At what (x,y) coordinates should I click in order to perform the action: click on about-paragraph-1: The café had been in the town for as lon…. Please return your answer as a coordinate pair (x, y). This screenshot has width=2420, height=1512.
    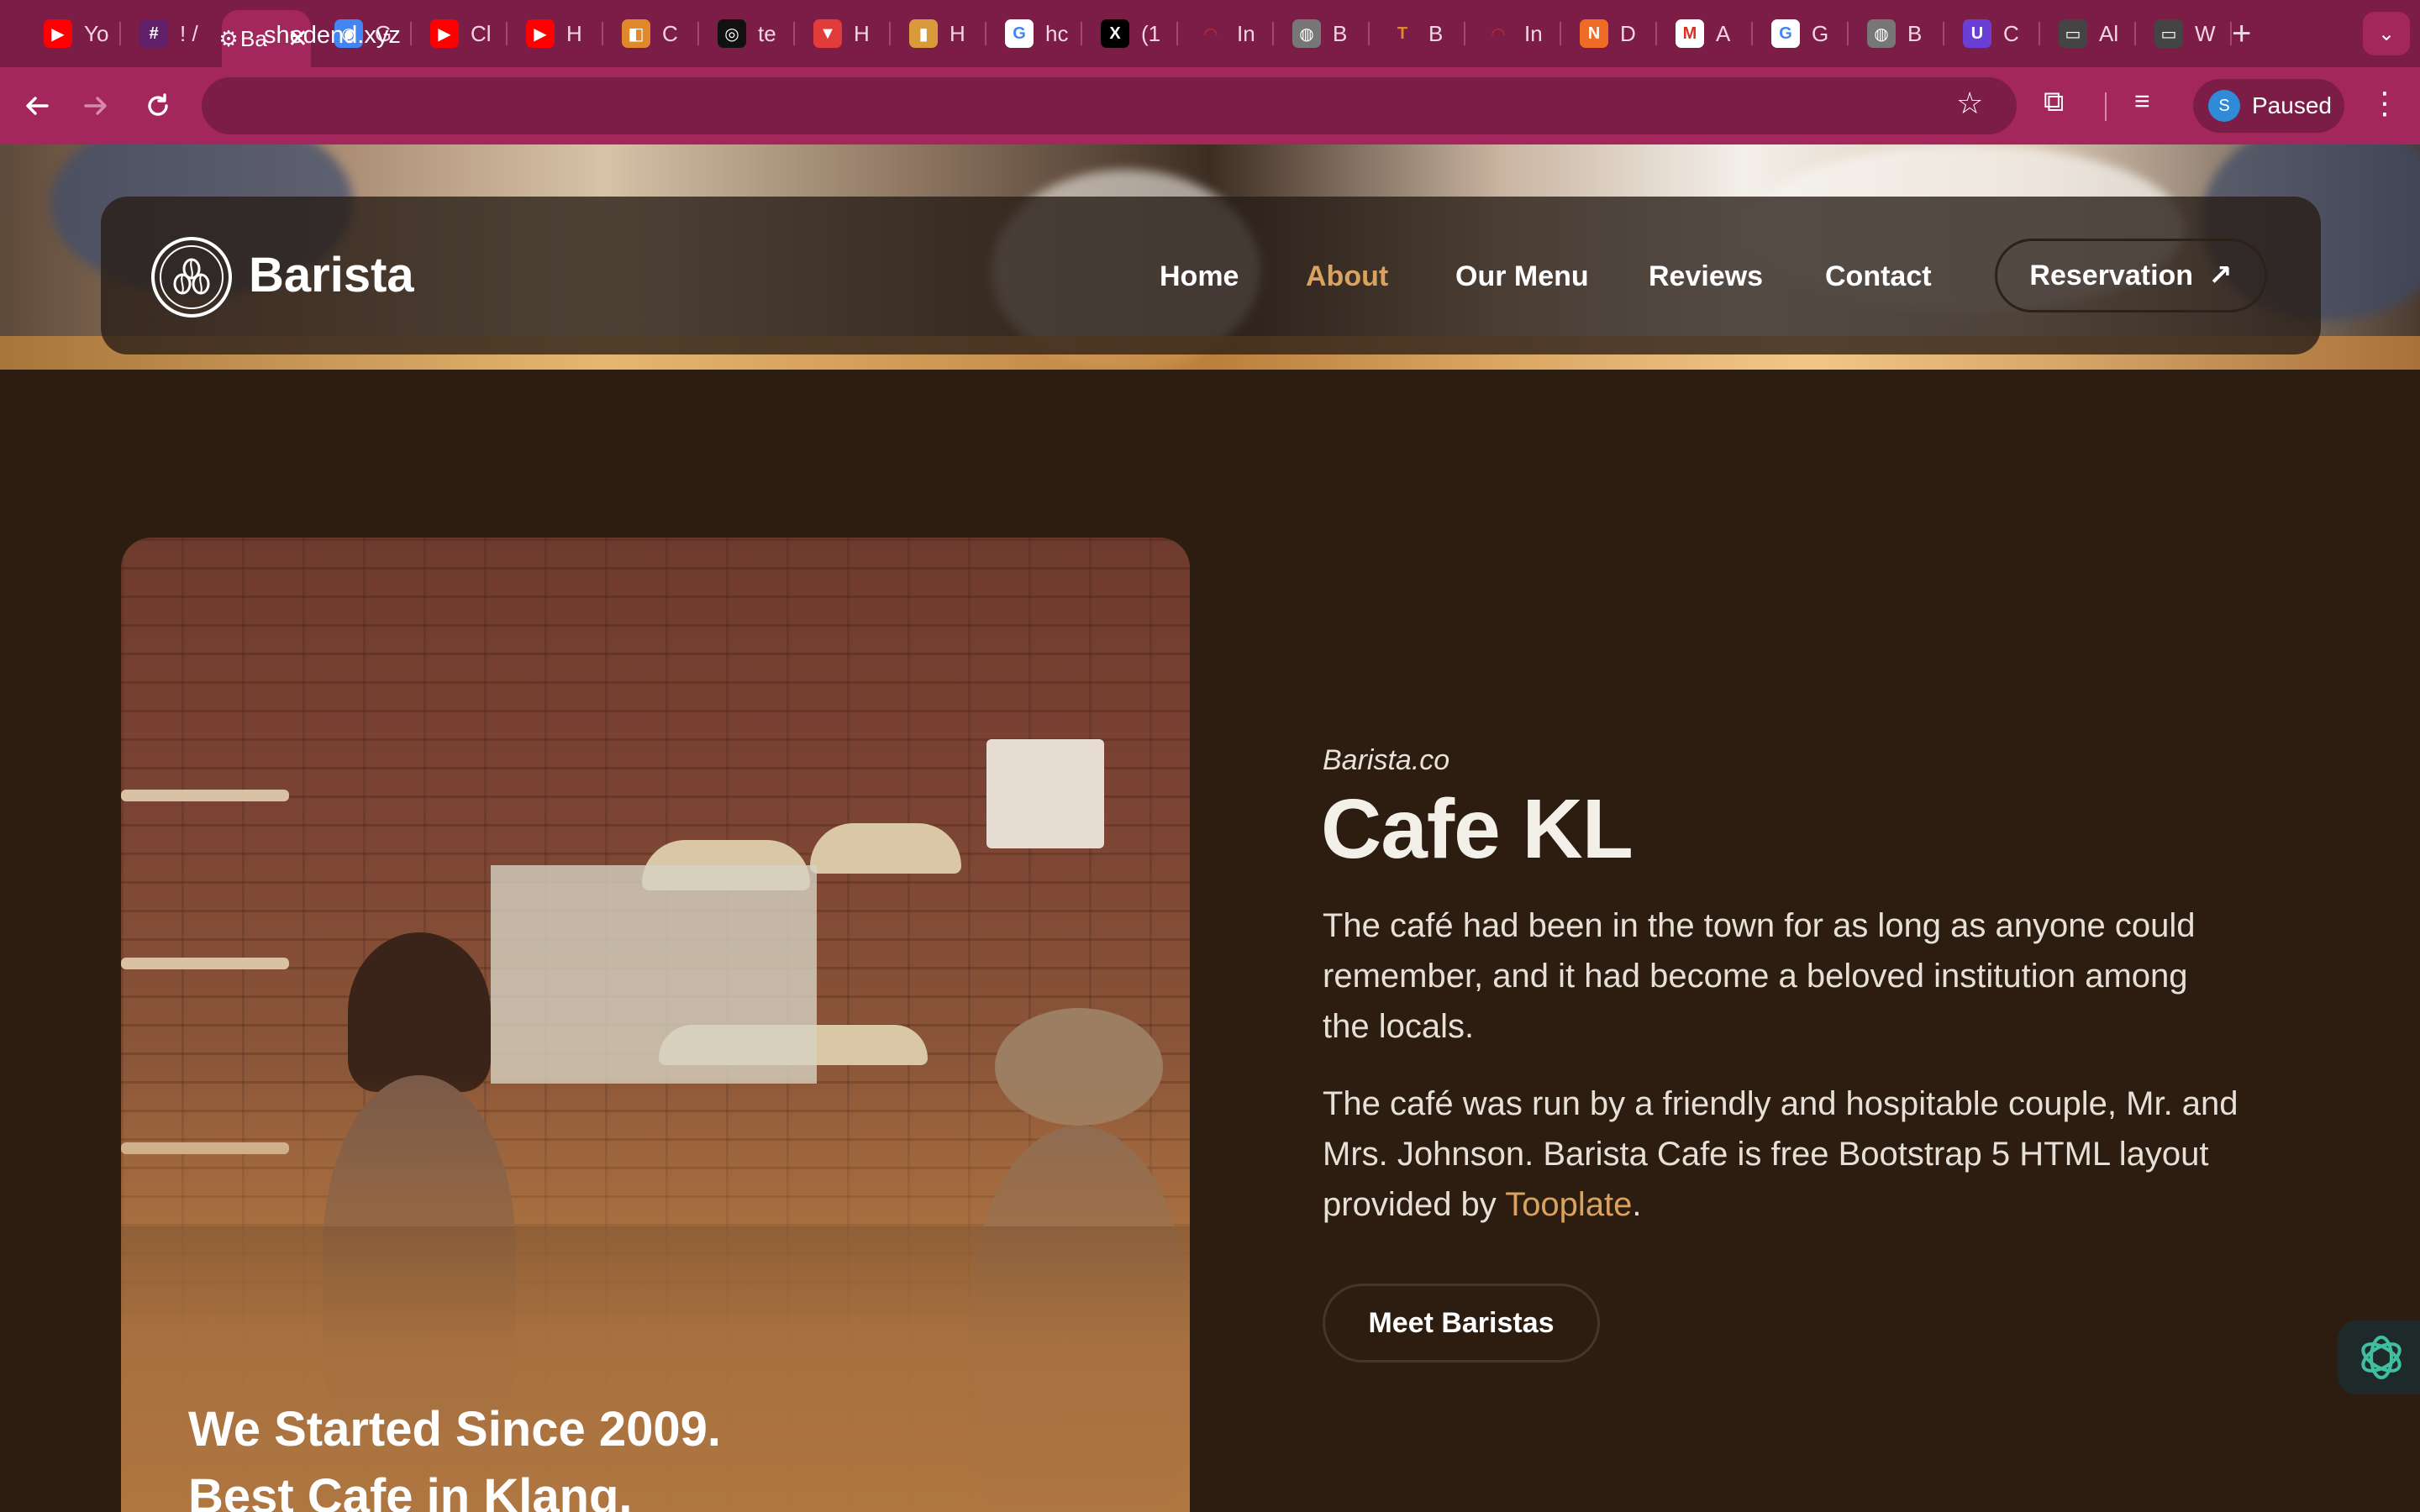
    Looking at the image, I should click on (1759, 976).